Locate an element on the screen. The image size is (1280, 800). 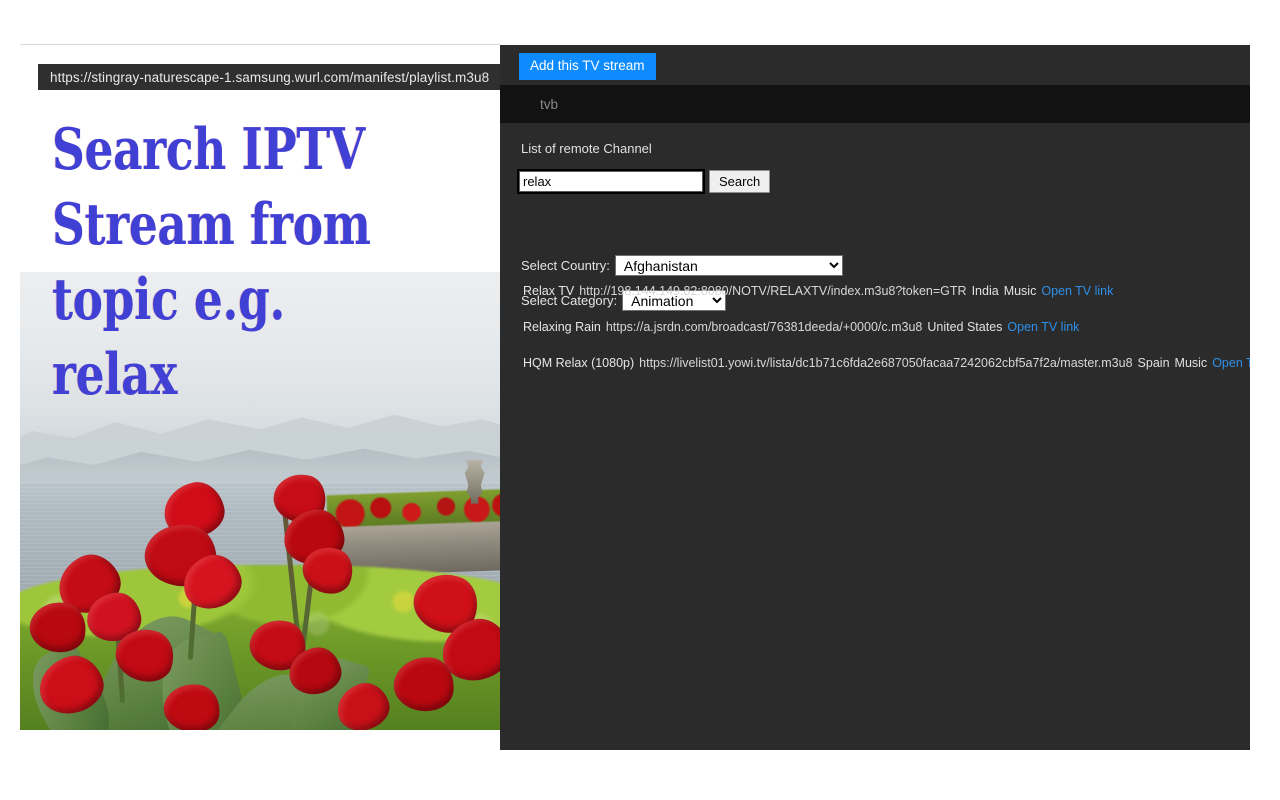
select-country-label: Select Country: is located at coordinates (565, 265).